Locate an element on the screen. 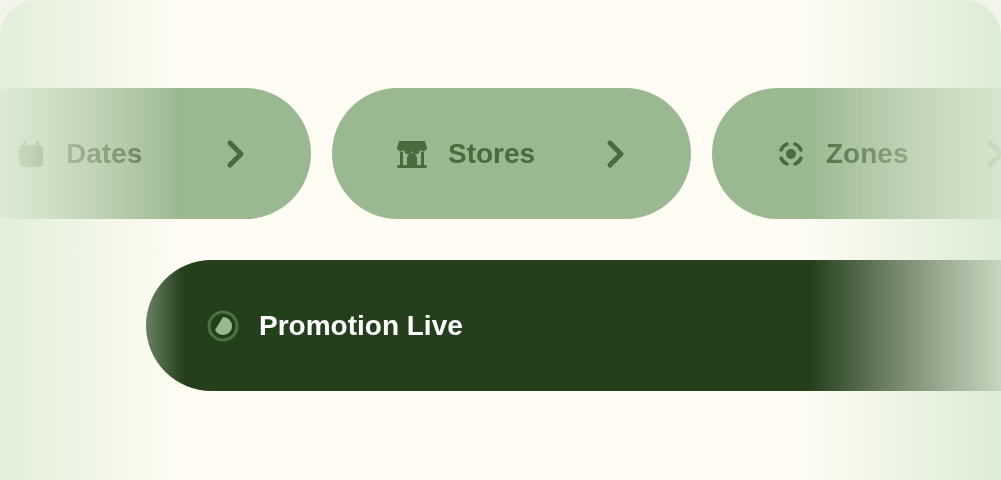  progress-icon is located at coordinates (223, 325).